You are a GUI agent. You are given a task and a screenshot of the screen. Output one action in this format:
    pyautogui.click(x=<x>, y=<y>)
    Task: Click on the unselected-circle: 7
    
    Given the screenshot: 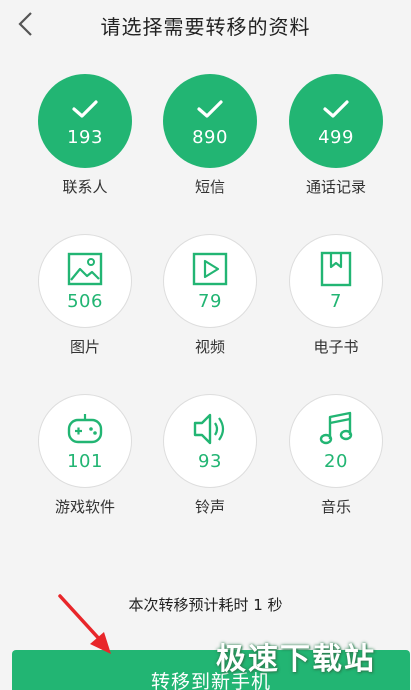 What is the action you would take?
    pyautogui.click(x=336, y=281)
    